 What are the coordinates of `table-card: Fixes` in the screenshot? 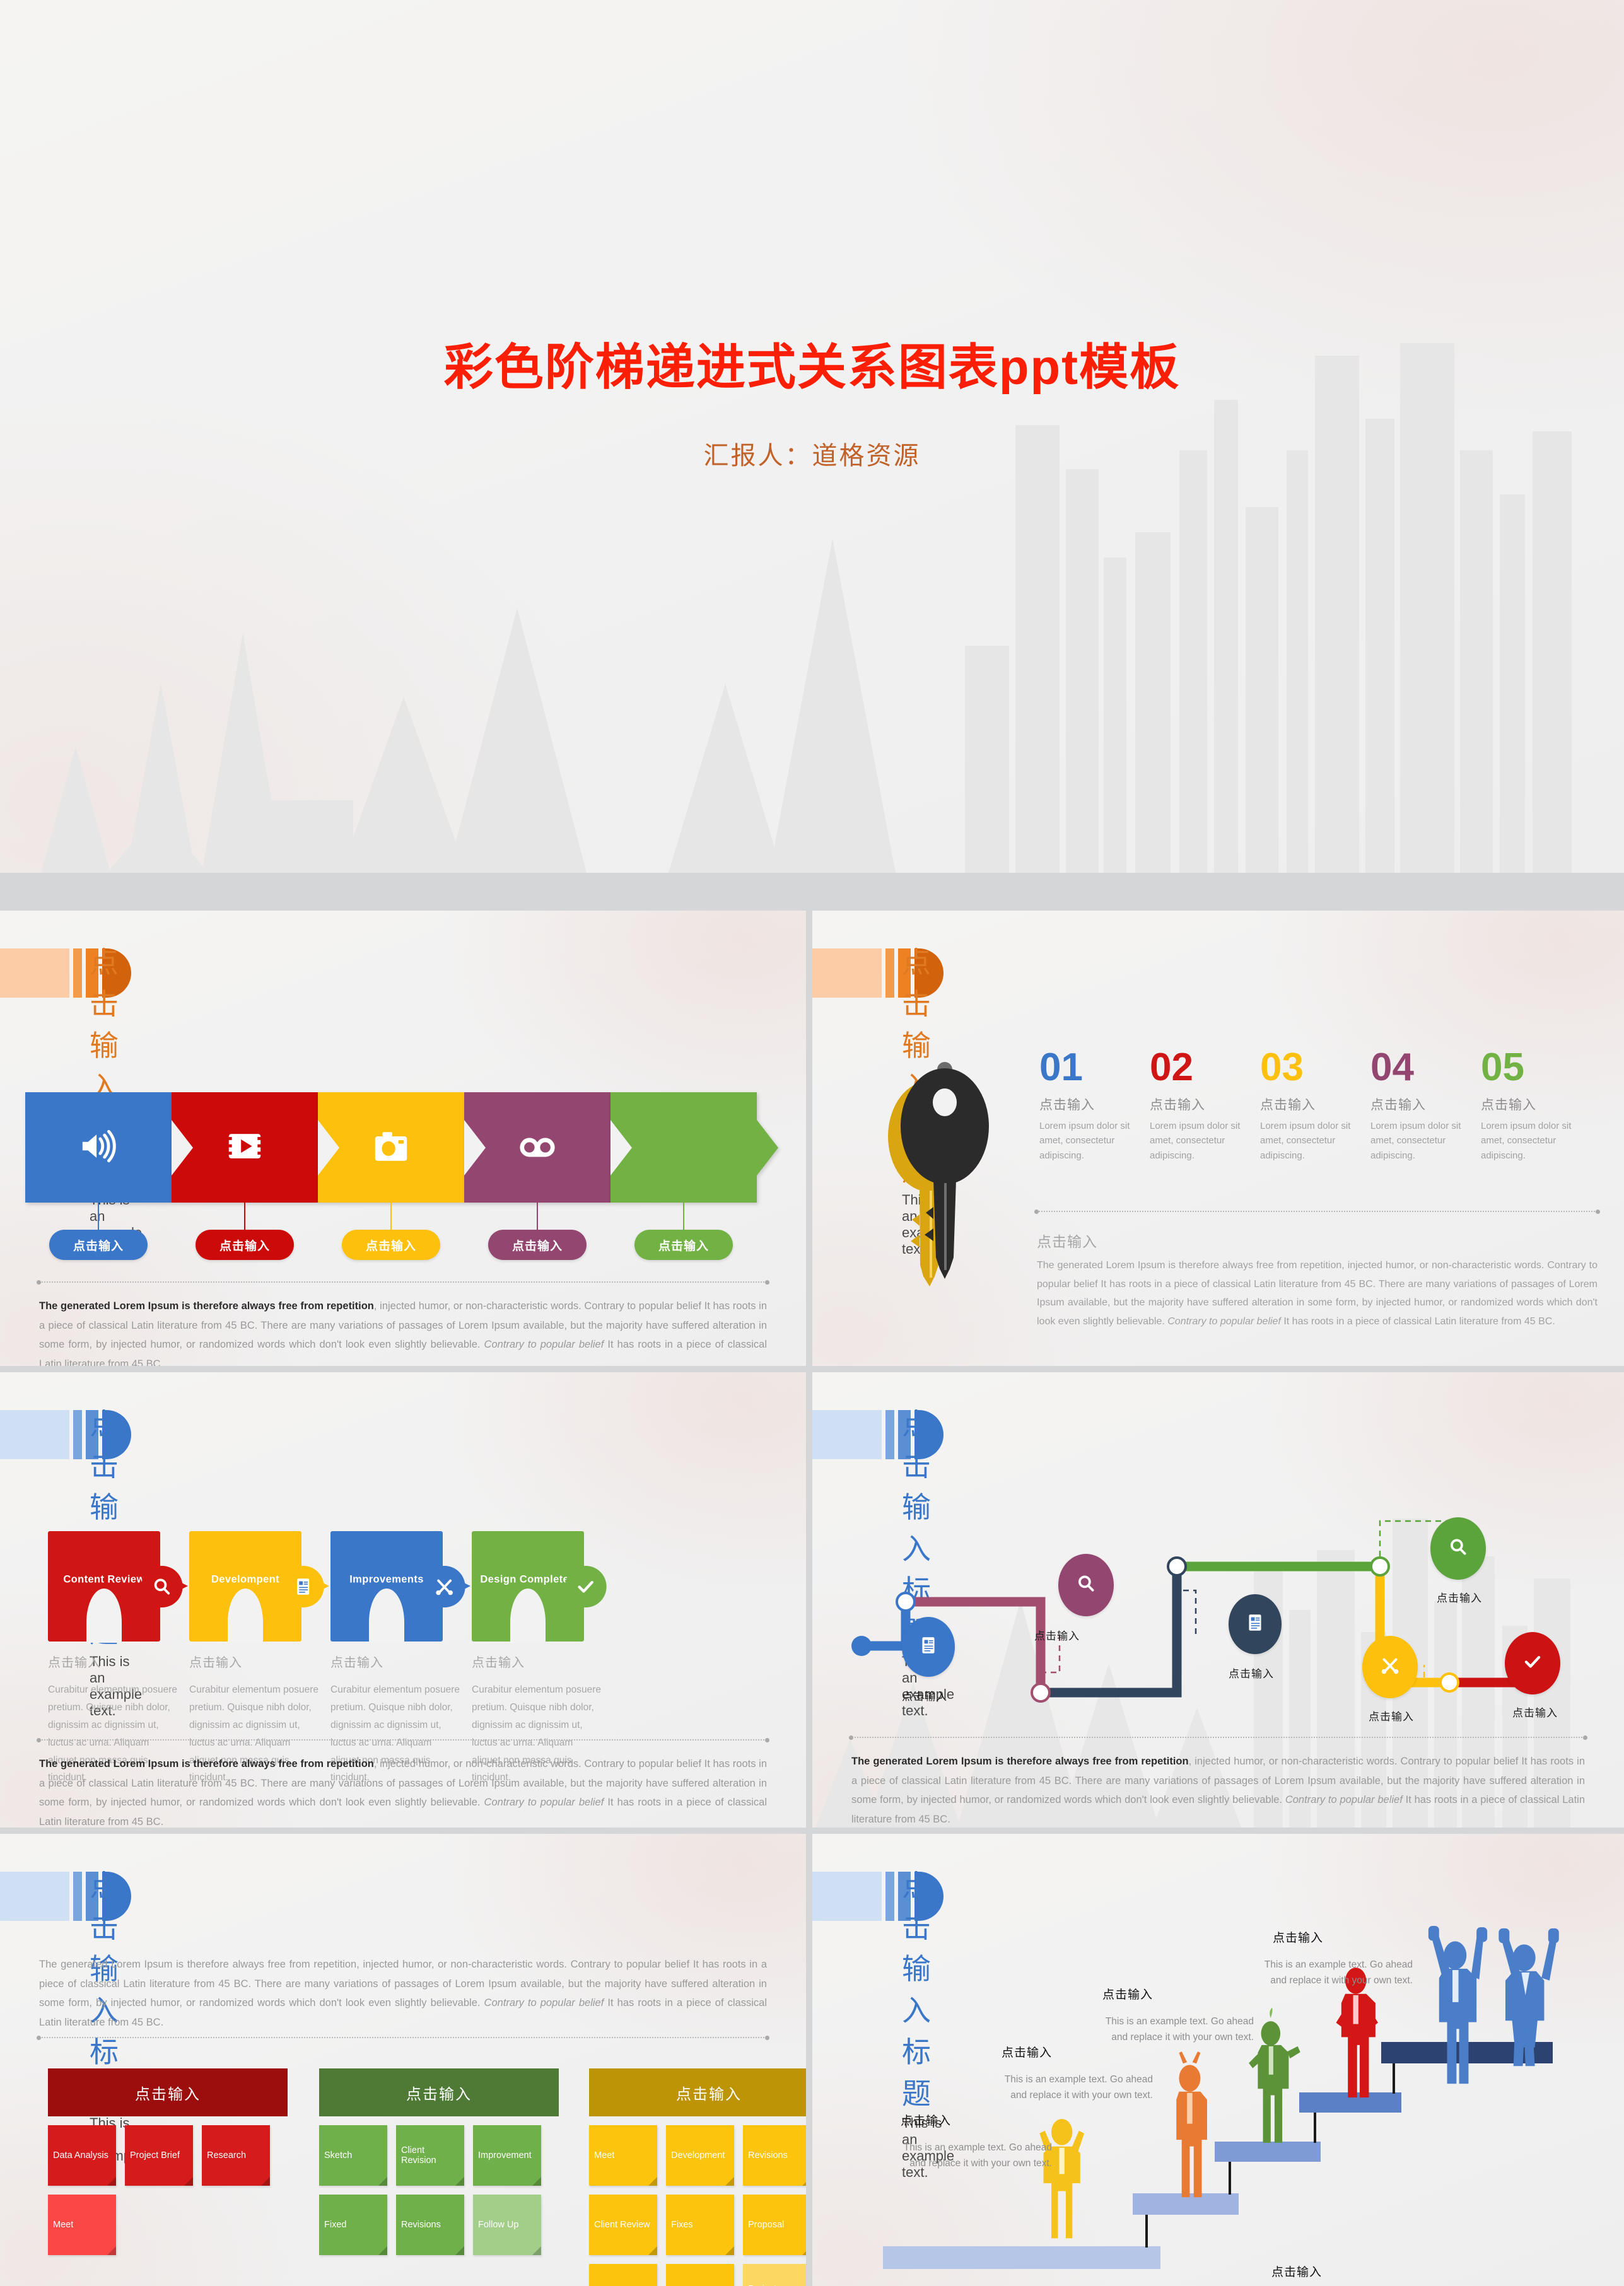 It's located at (700, 2225).